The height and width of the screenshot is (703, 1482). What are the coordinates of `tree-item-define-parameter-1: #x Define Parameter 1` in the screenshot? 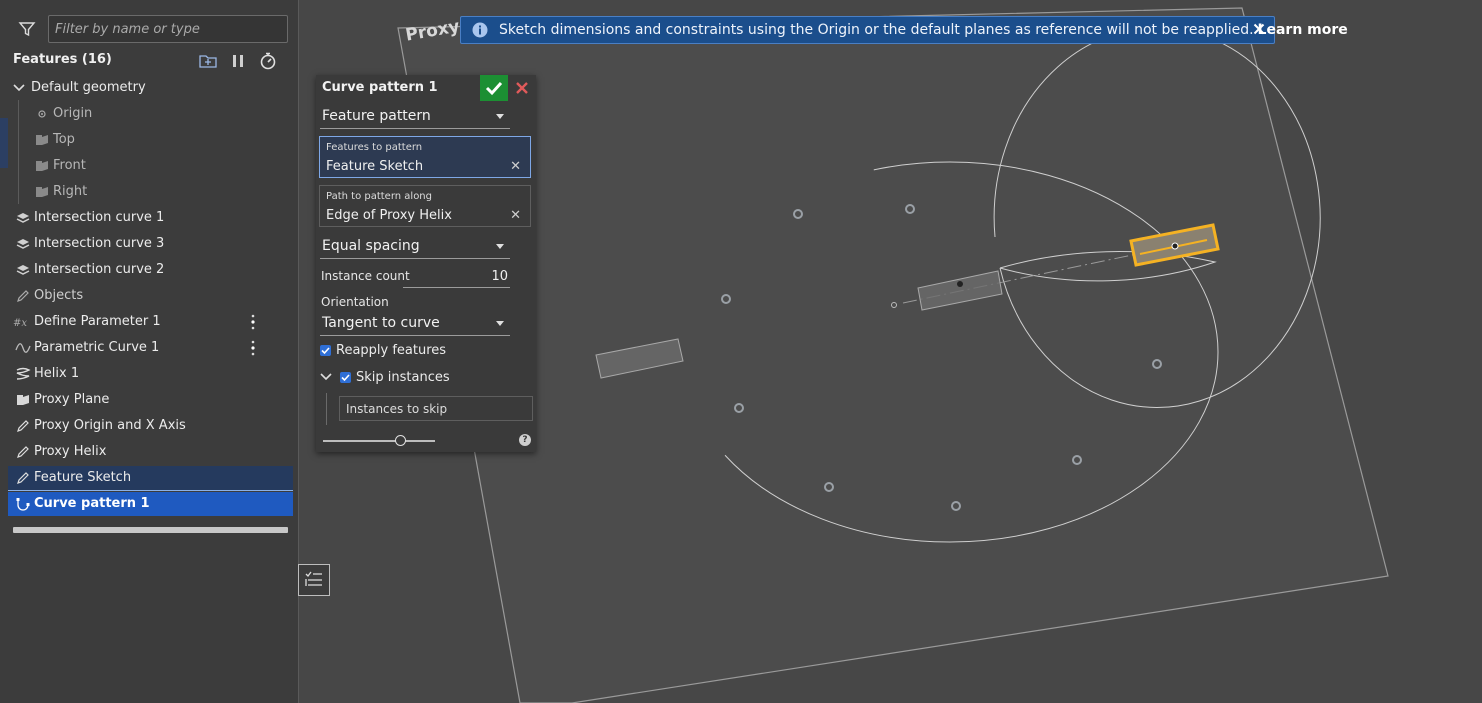 It's located at (150, 322).